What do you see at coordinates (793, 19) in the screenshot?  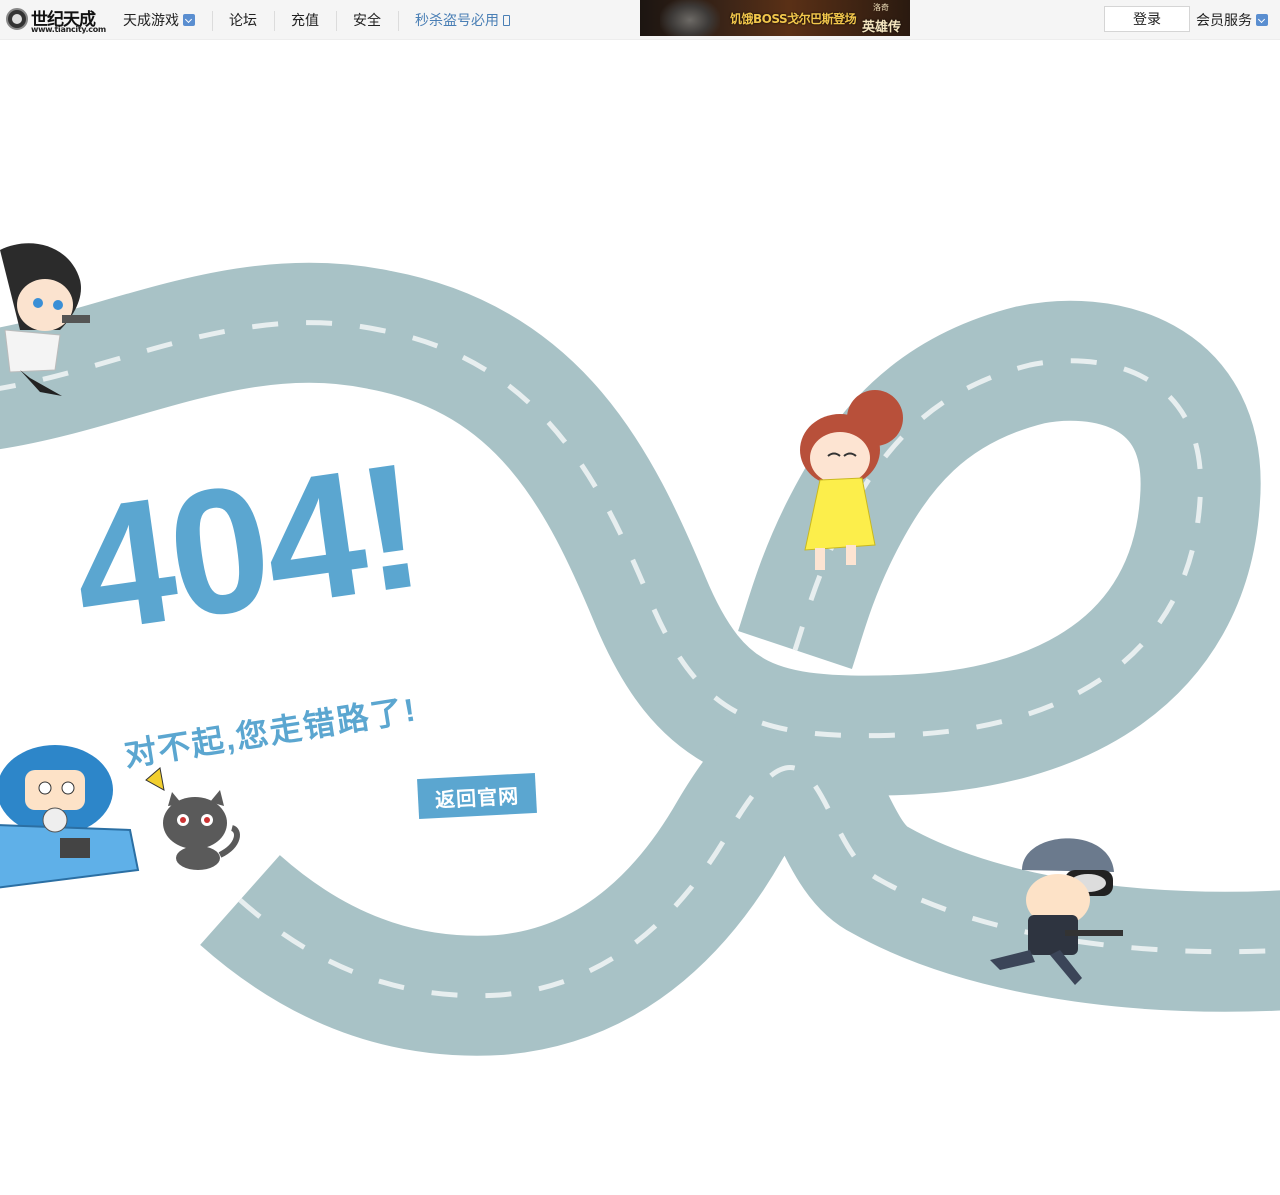 I see `banner-text: 饥饿BOSS戈尔巴斯登场` at bounding box center [793, 19].